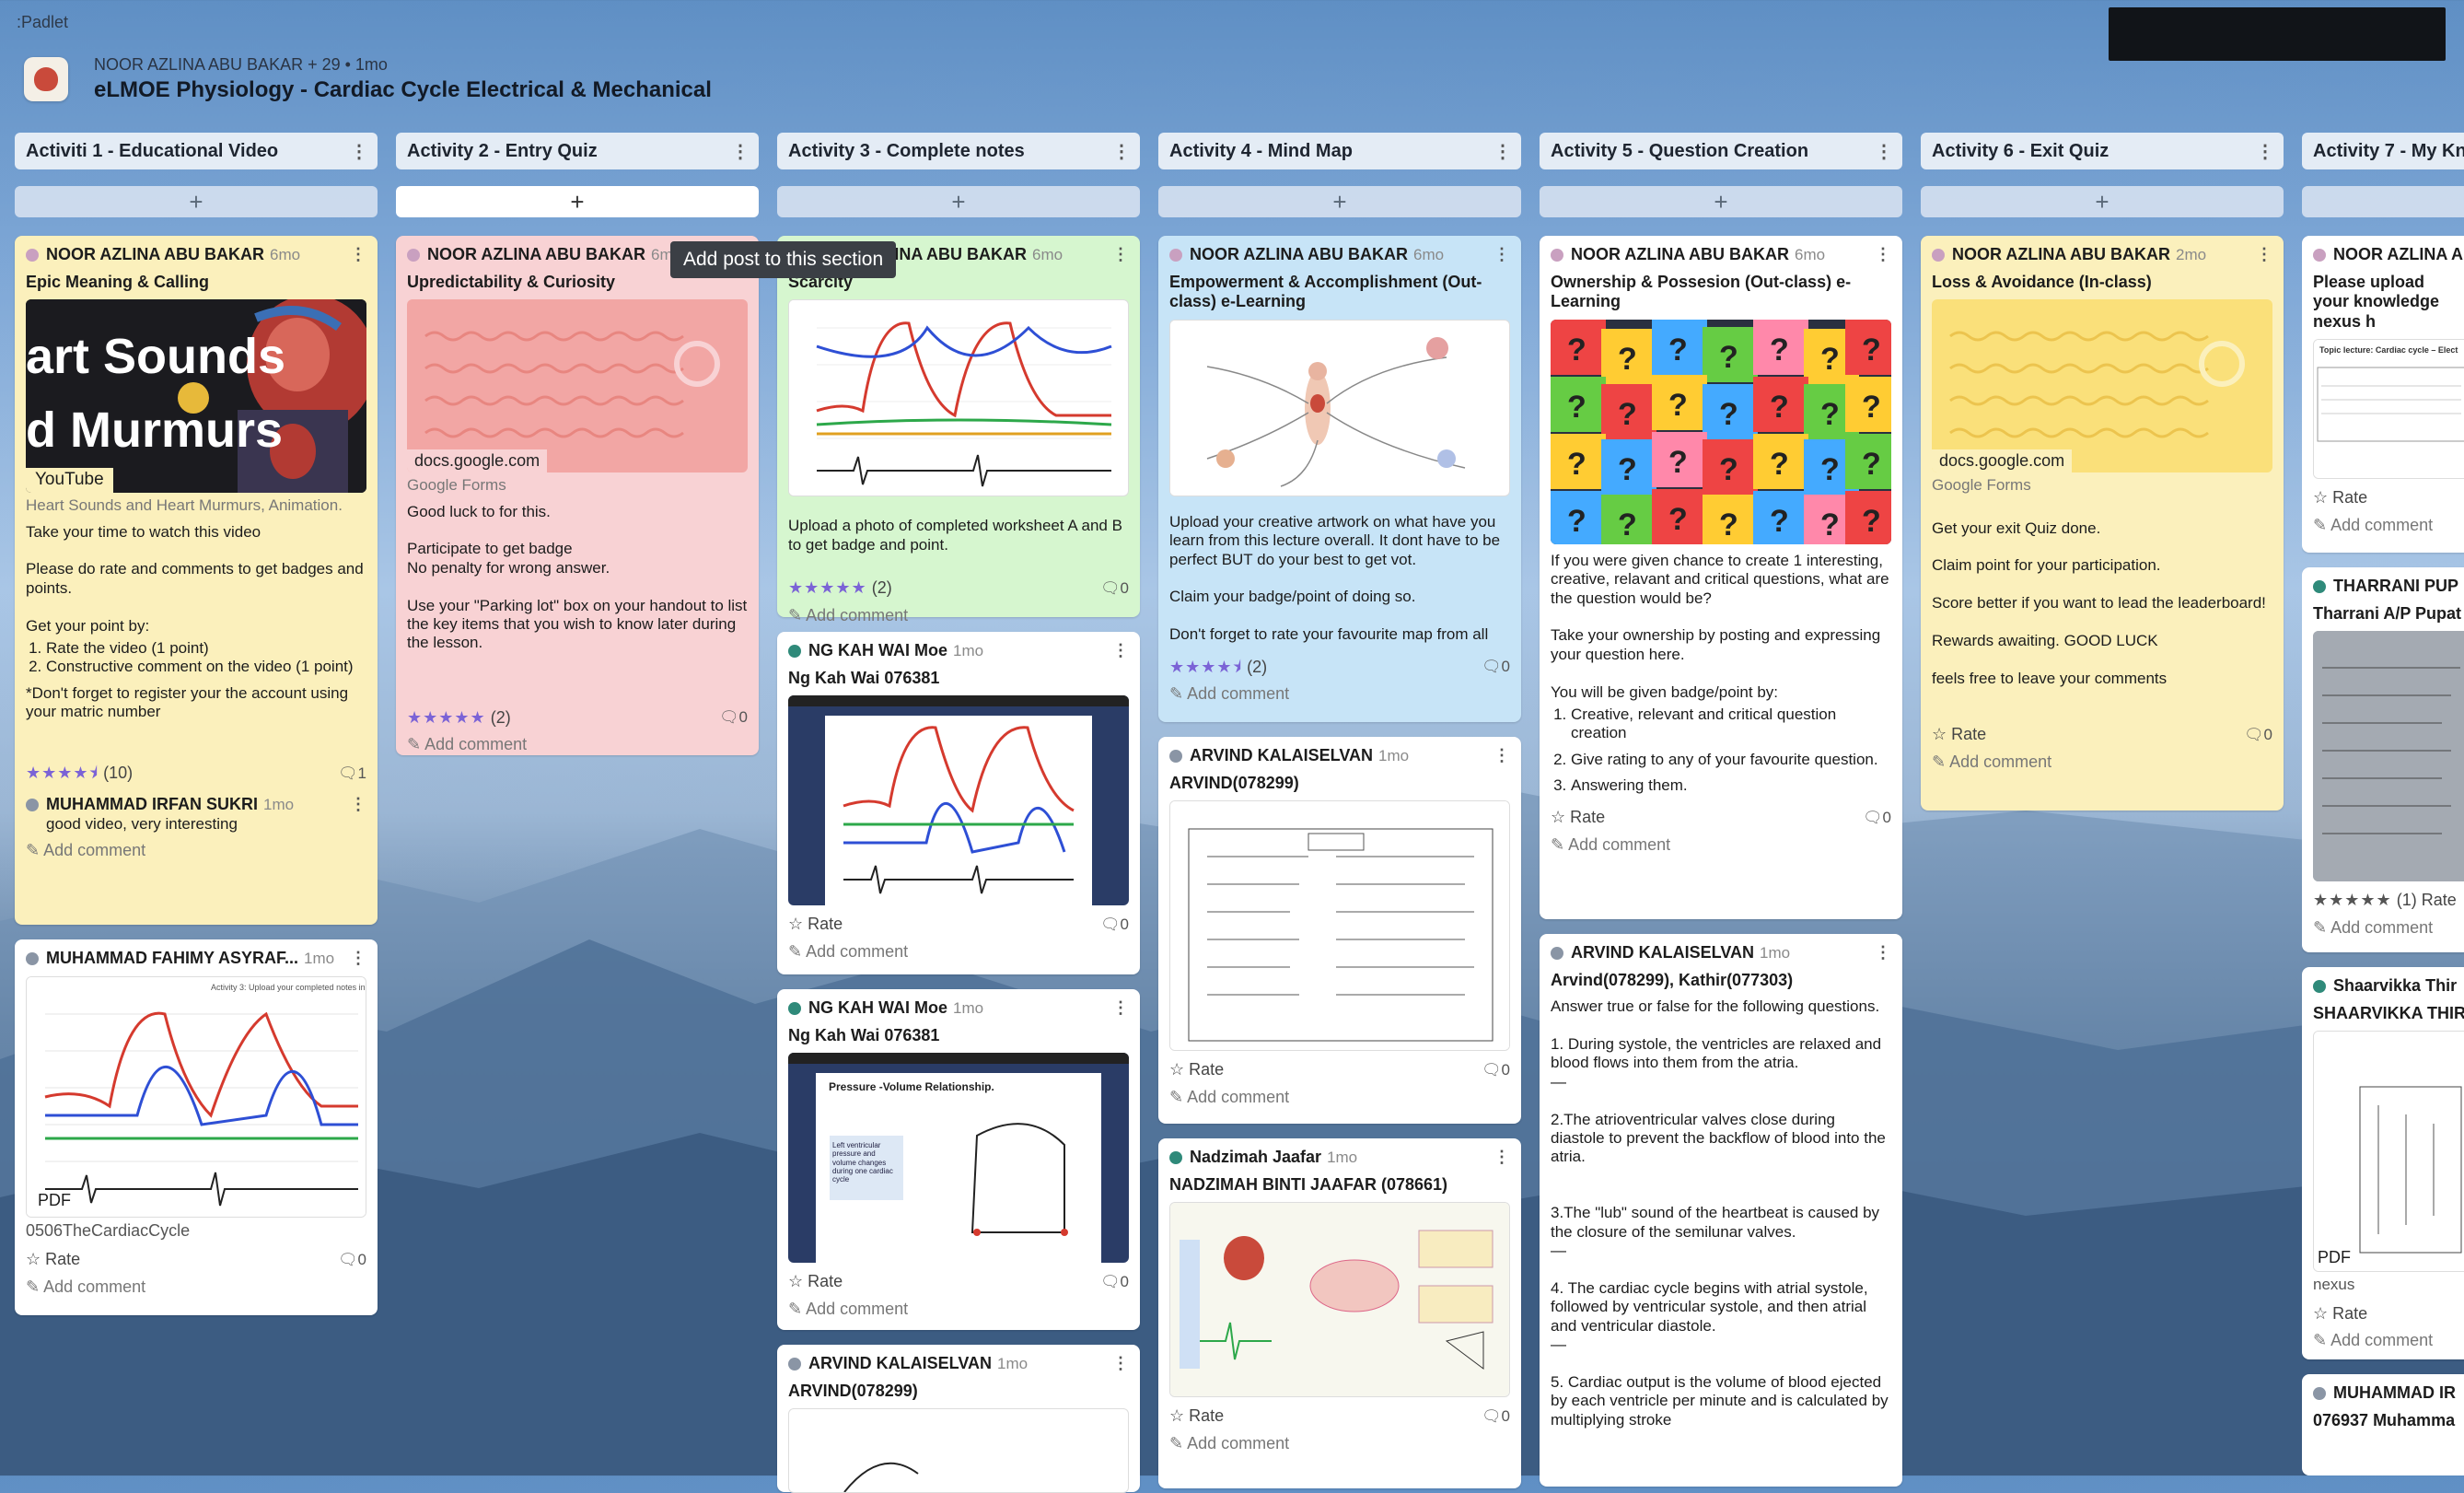 Image resolution: width=2464 pixels, height=1493 pixels. I want to click on section-header: Activity 7 - My Kn, so click(2383, 151).